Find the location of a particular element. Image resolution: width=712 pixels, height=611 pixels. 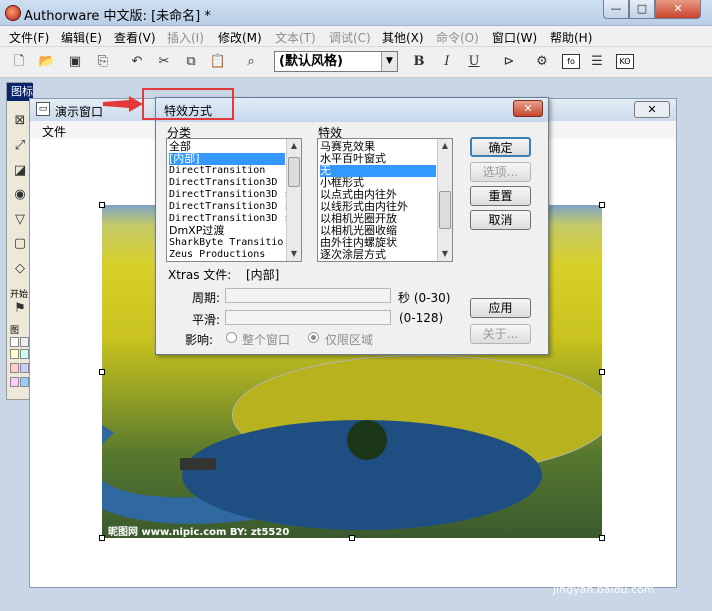

framework-icon: ▢ is located at coordinates (20, 244).